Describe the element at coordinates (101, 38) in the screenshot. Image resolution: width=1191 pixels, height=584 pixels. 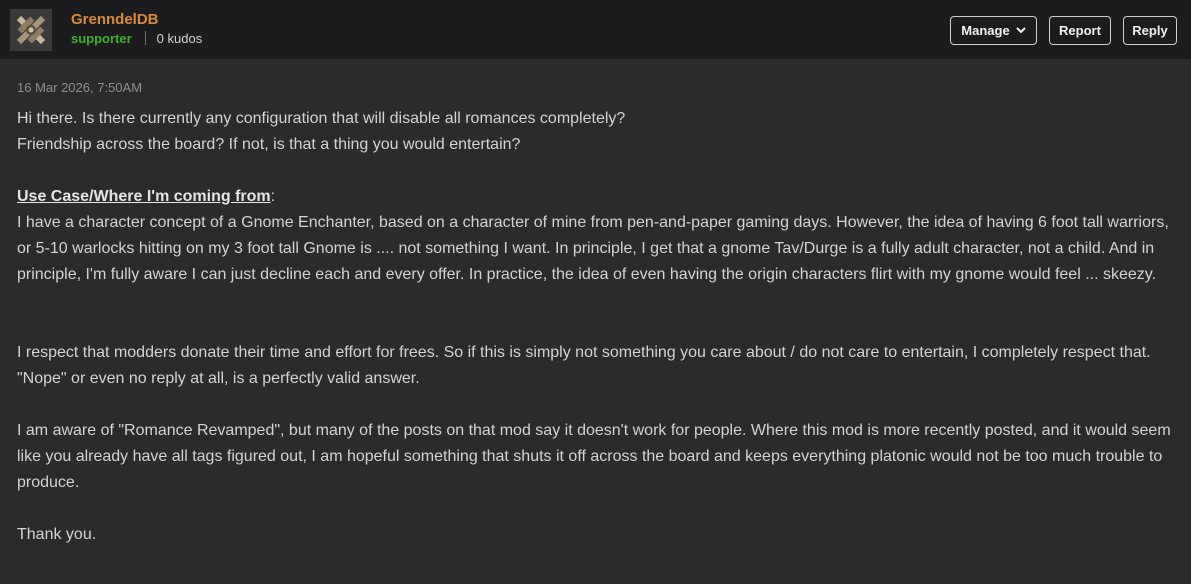
I see `author-role-badge: supporter` at that location.